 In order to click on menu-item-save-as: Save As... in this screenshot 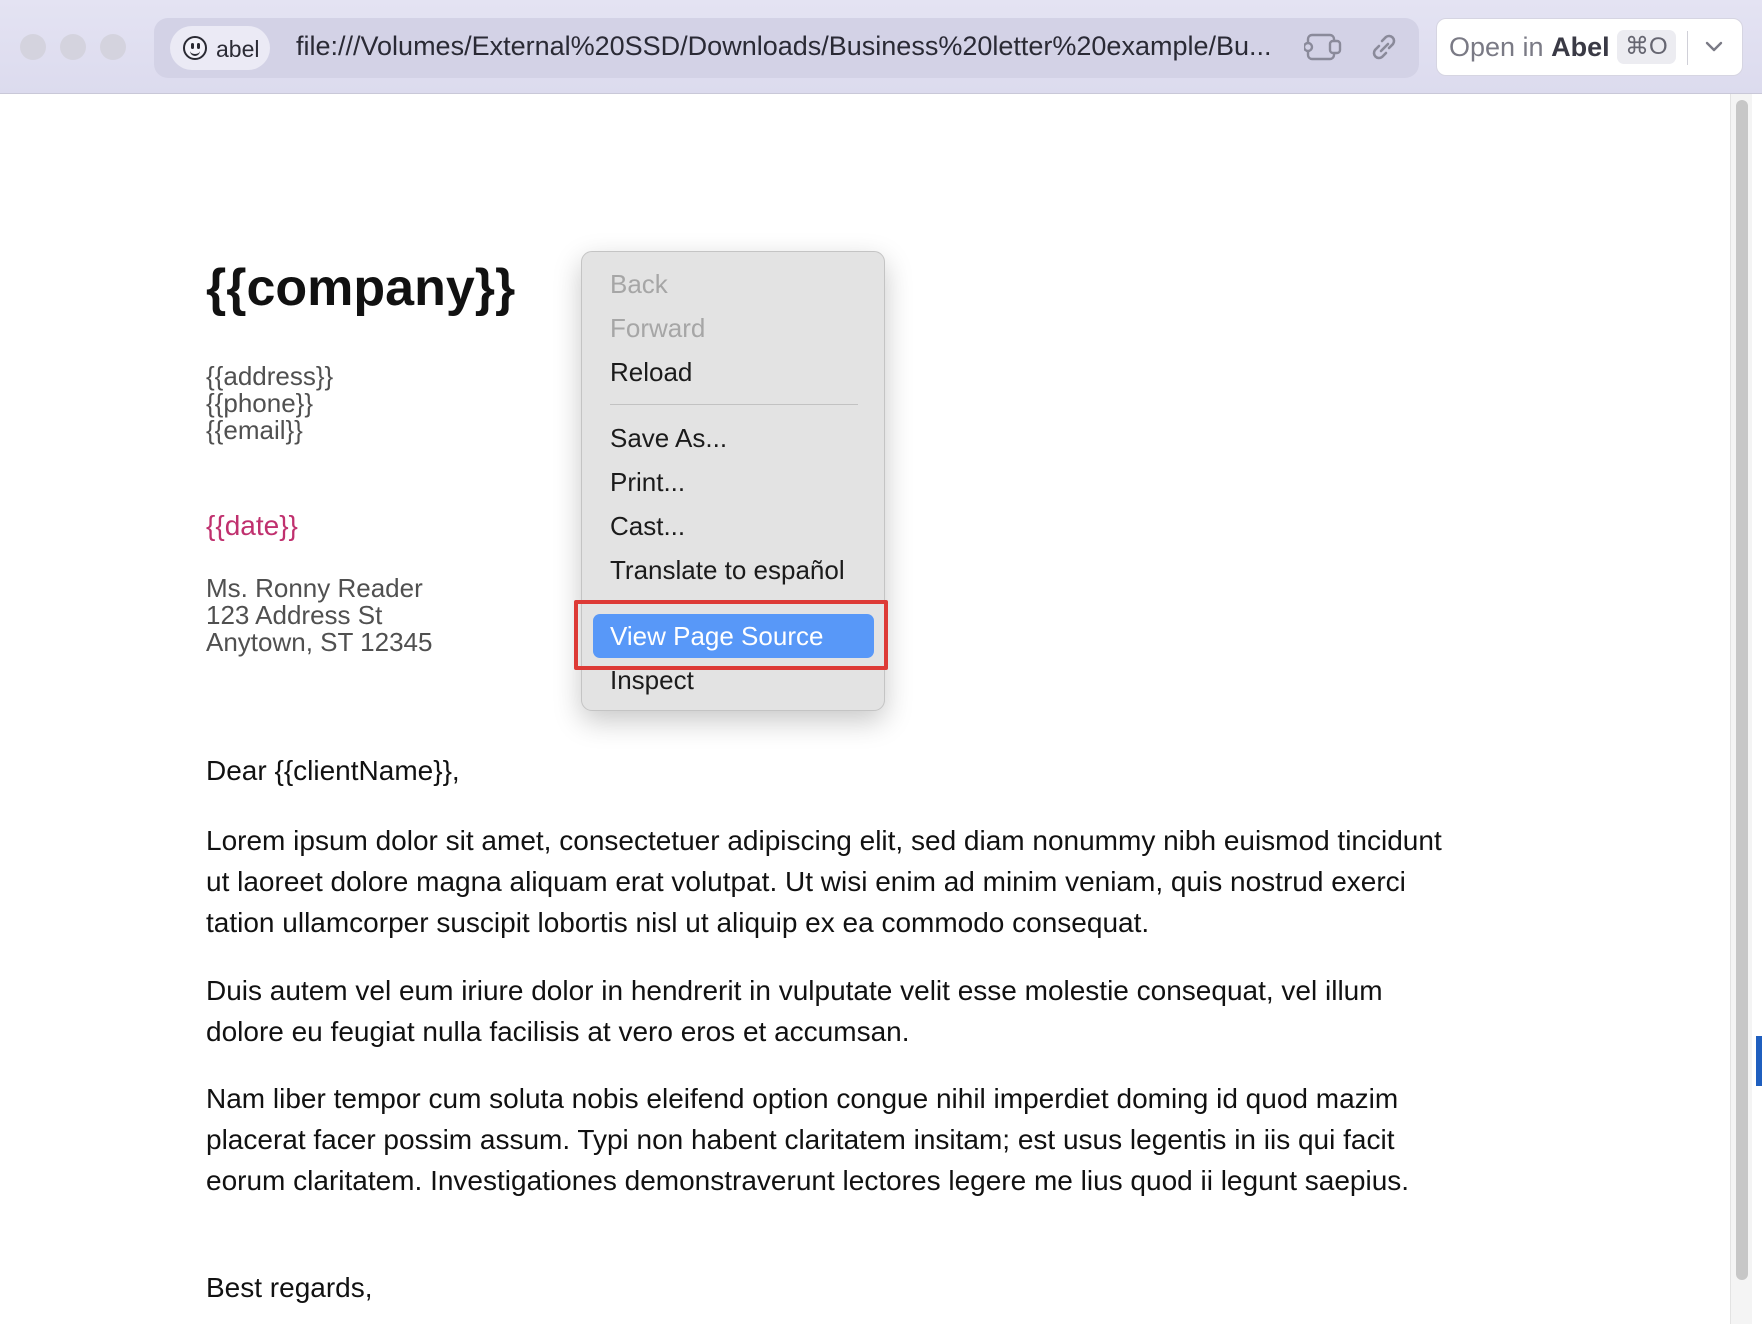, I will do `click(668, 438)`.